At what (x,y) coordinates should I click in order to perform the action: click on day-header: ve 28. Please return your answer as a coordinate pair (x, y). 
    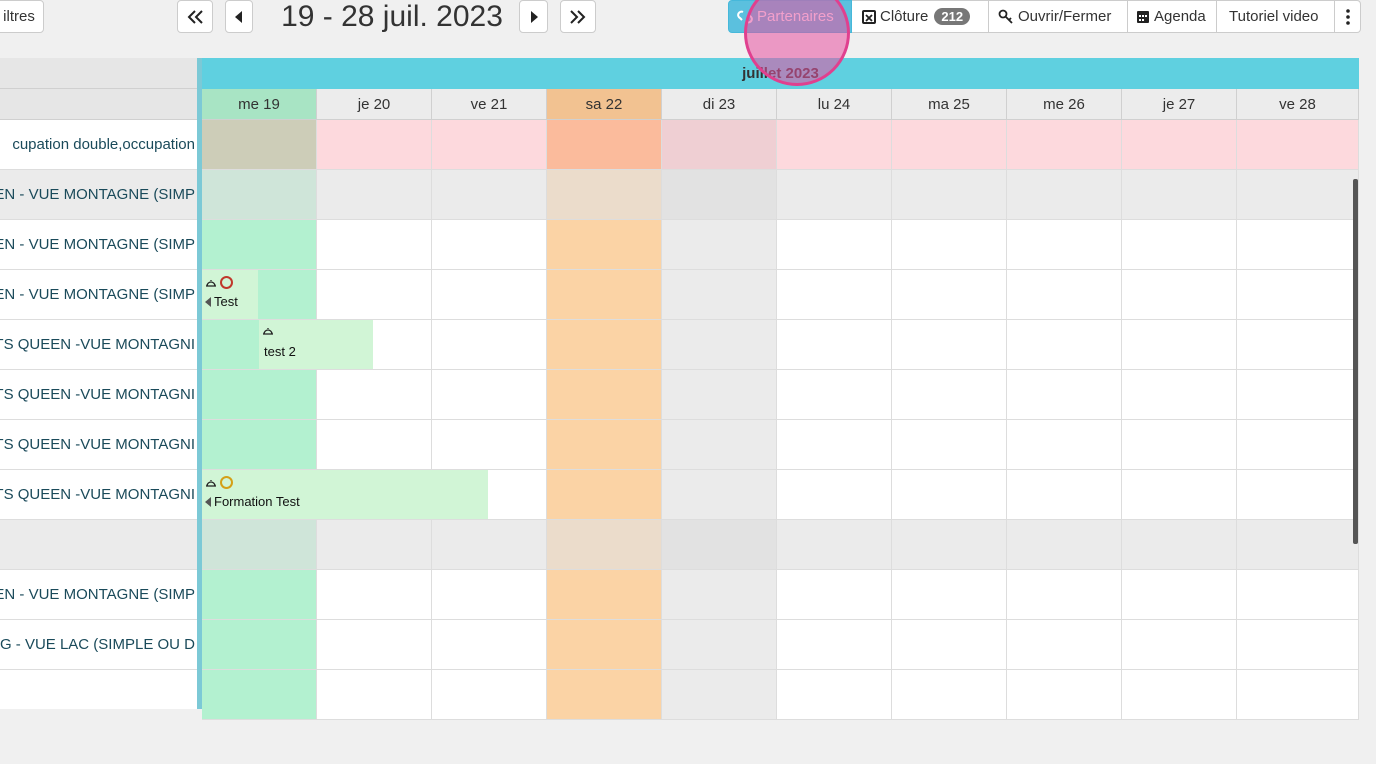
    Looking at the image, I should click on (1298, 104).